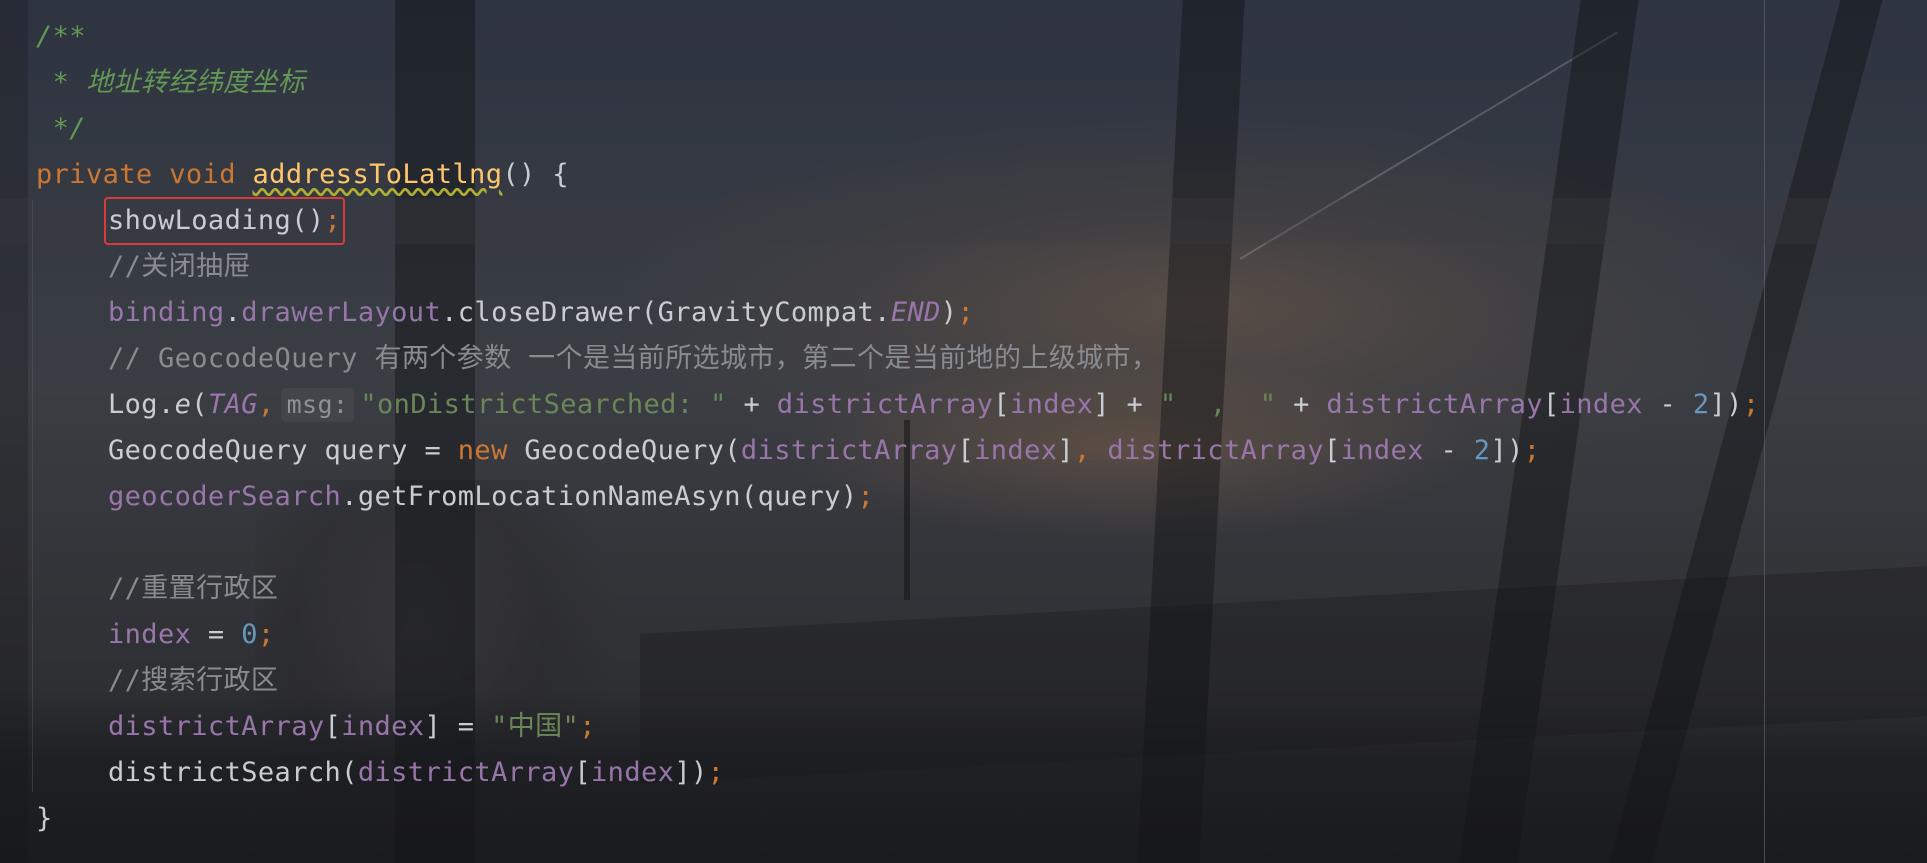 The image size is (1927, 863). I want to click on keyword-void: void, so click(202, 174).